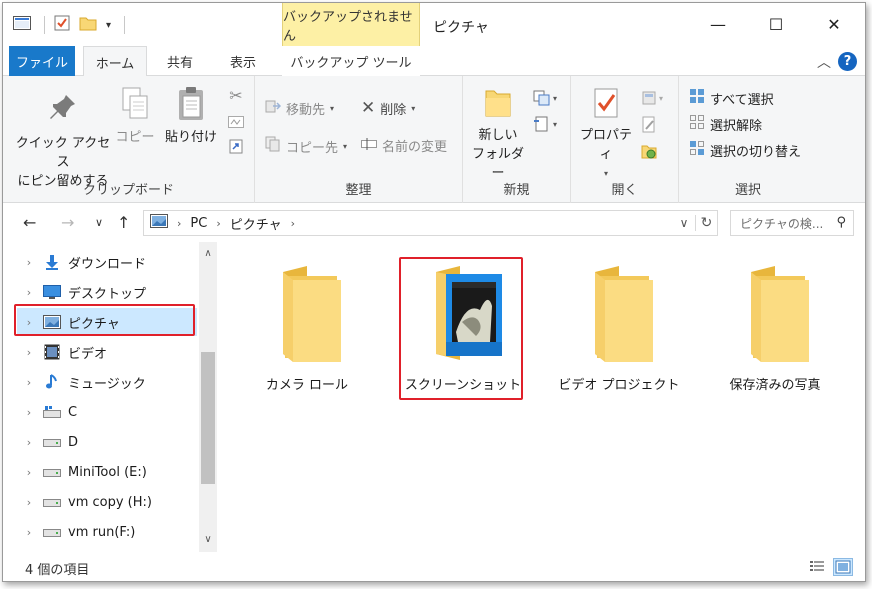 This screenshot has width=872, height=589. Describe the element at coordinates (236, 146) in the screenshot. I see `paste-shortcut-icon` at that location.